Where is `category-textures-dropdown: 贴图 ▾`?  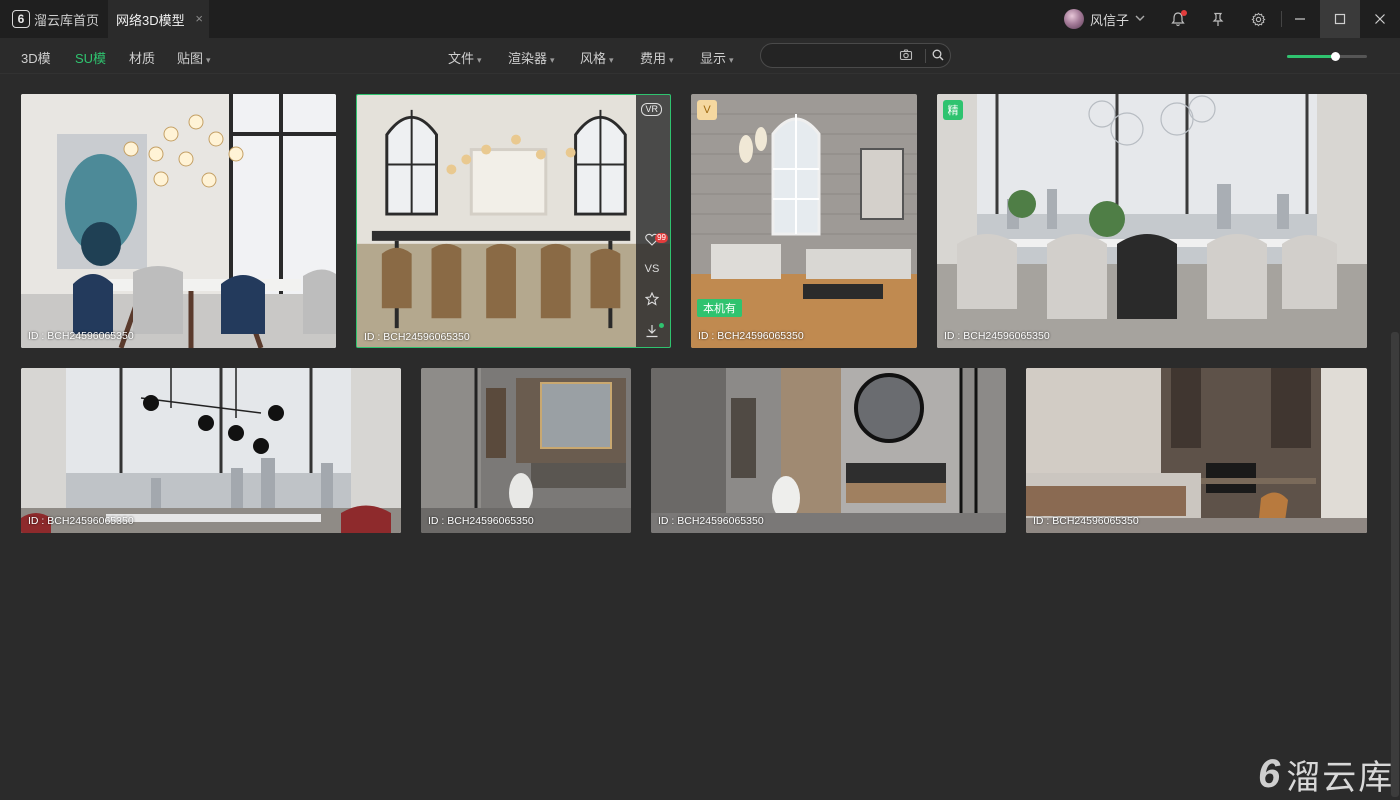
category-textures-dropdown: 贴图 ▾ is located at coordinates (194, 57).